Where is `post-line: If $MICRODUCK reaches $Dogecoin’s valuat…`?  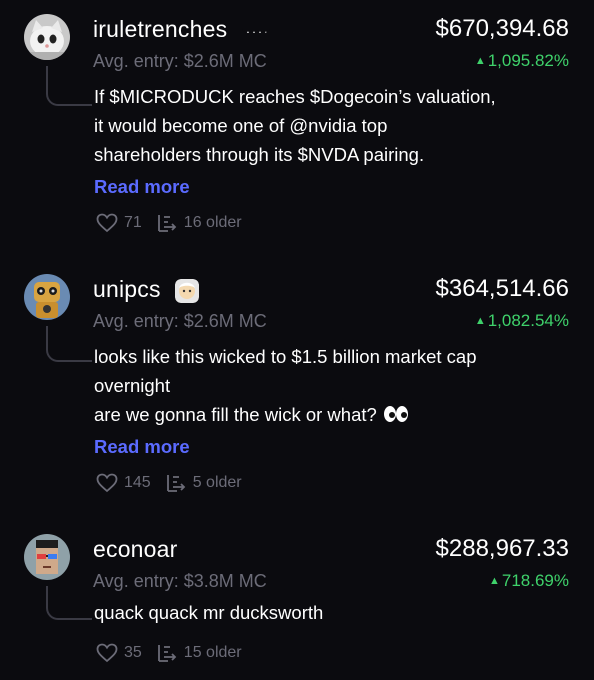 post-line: If $MICRODUCK reaches $Dogecoin’s valuat… is located at coordinates (295, 96).